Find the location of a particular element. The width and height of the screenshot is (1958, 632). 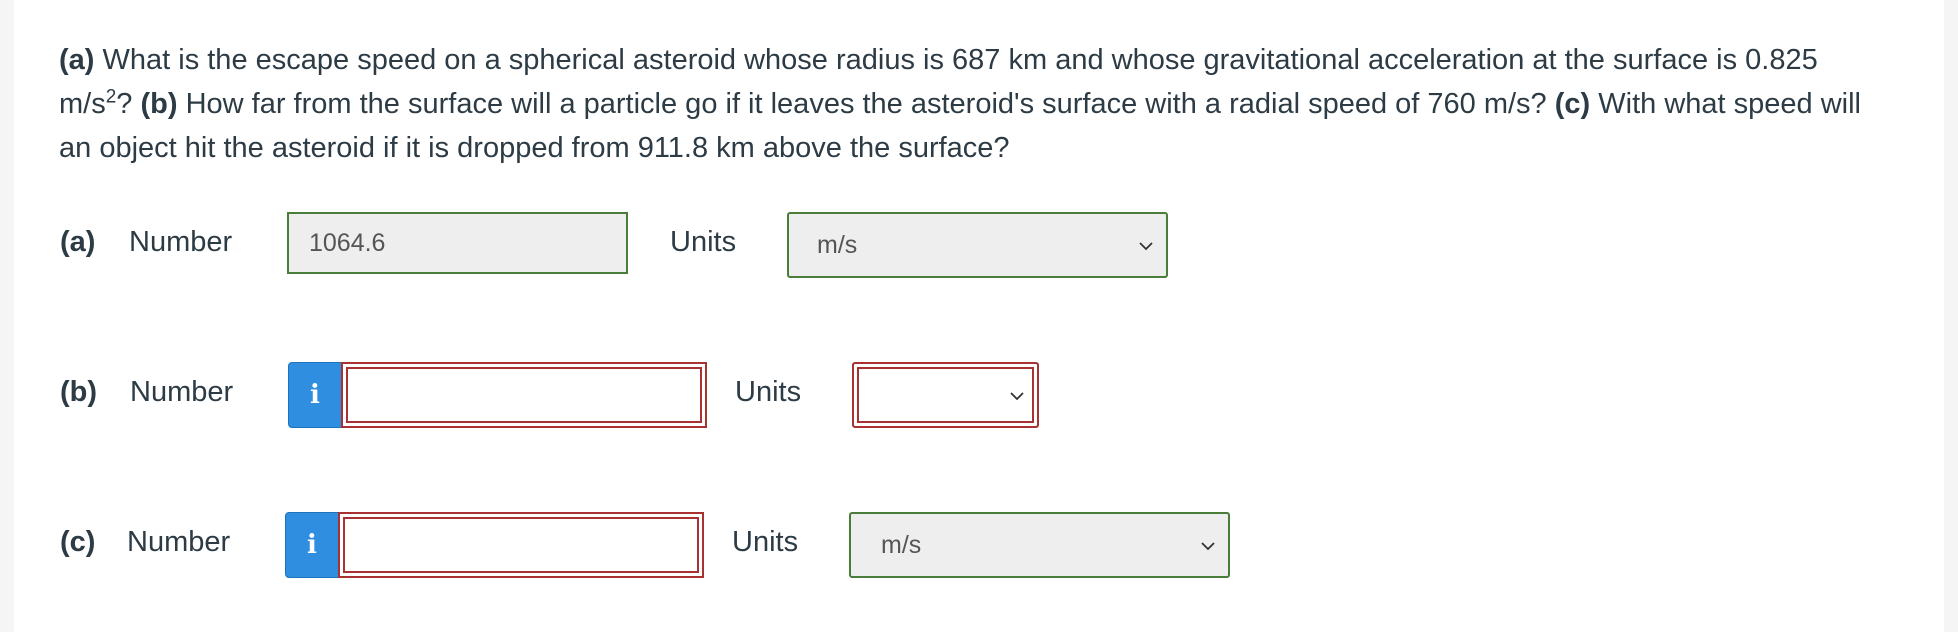

answer-row-c: (c) Number i Units m/s is located at coordinates (964, 545).